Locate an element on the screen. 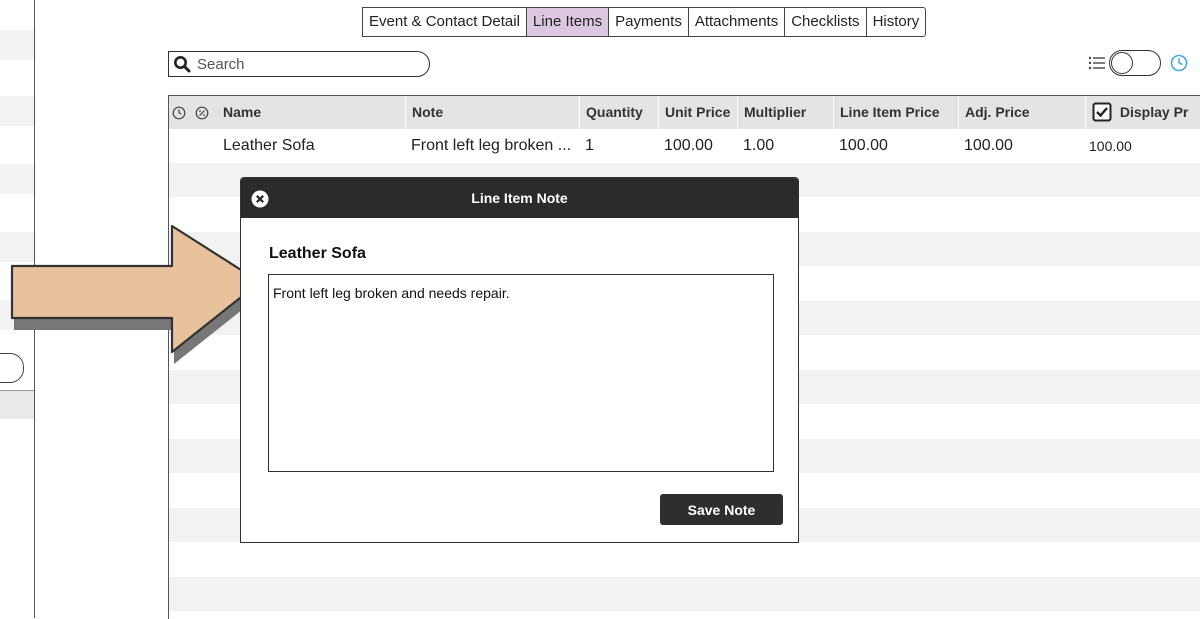 The image size is (1200, 619). tag-icon is located at coordinates (202, 113).